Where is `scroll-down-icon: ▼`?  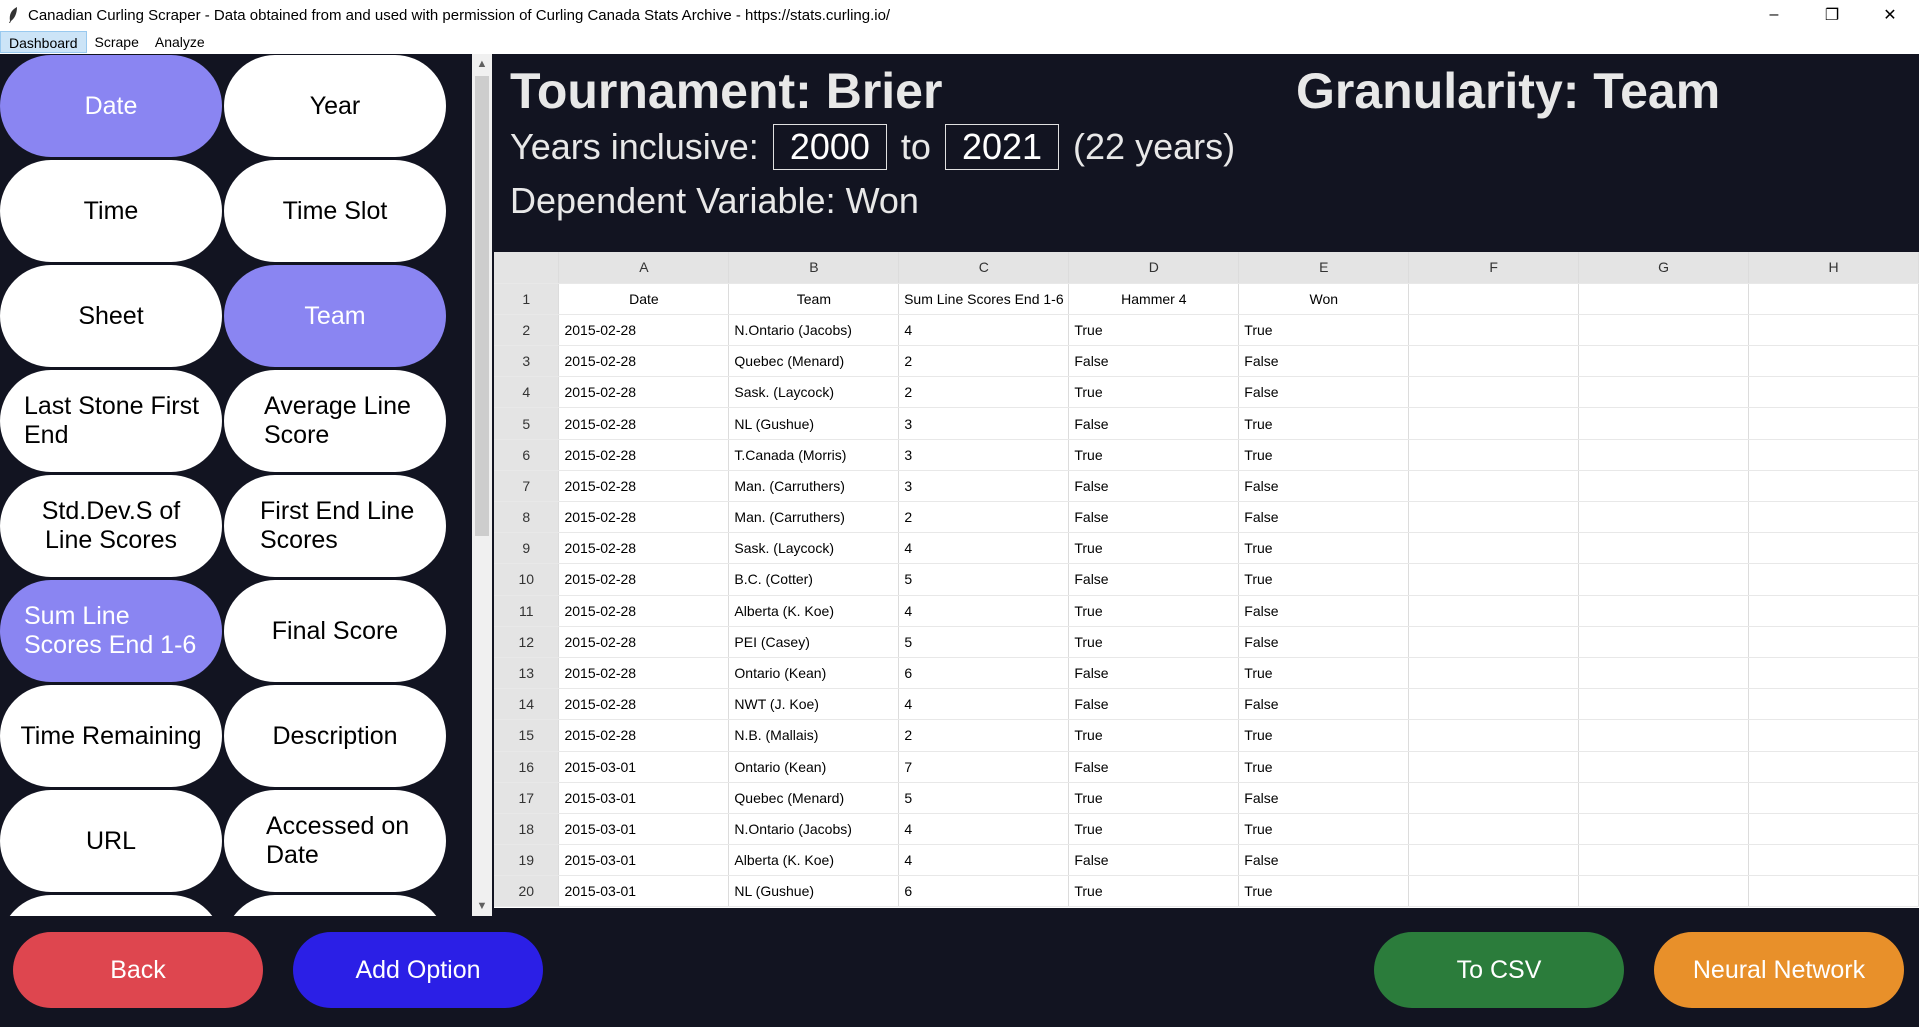
scroll-down-icon: ▼ is located at coordinates (482, 906).